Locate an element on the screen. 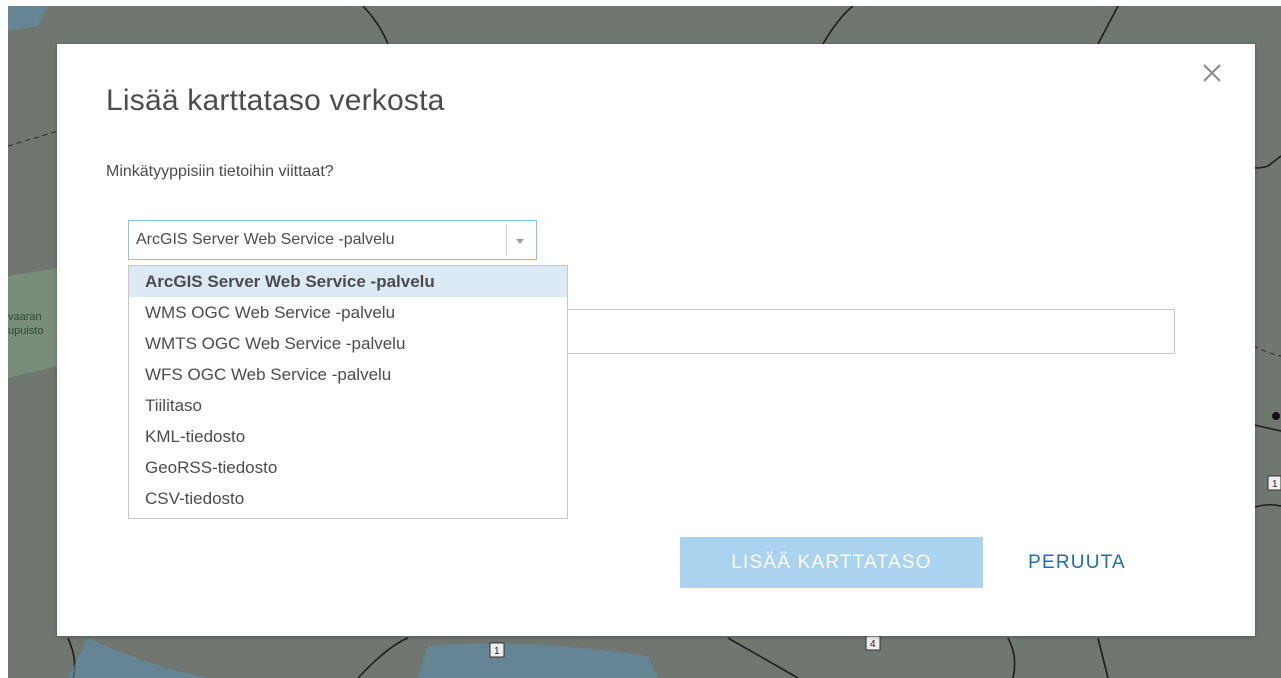 Image resolution: width=1281 pixels, height=678 pixels. dropdown-option: ArcGIS Server Web Service -palvelu is located at coordinates (348, 281).